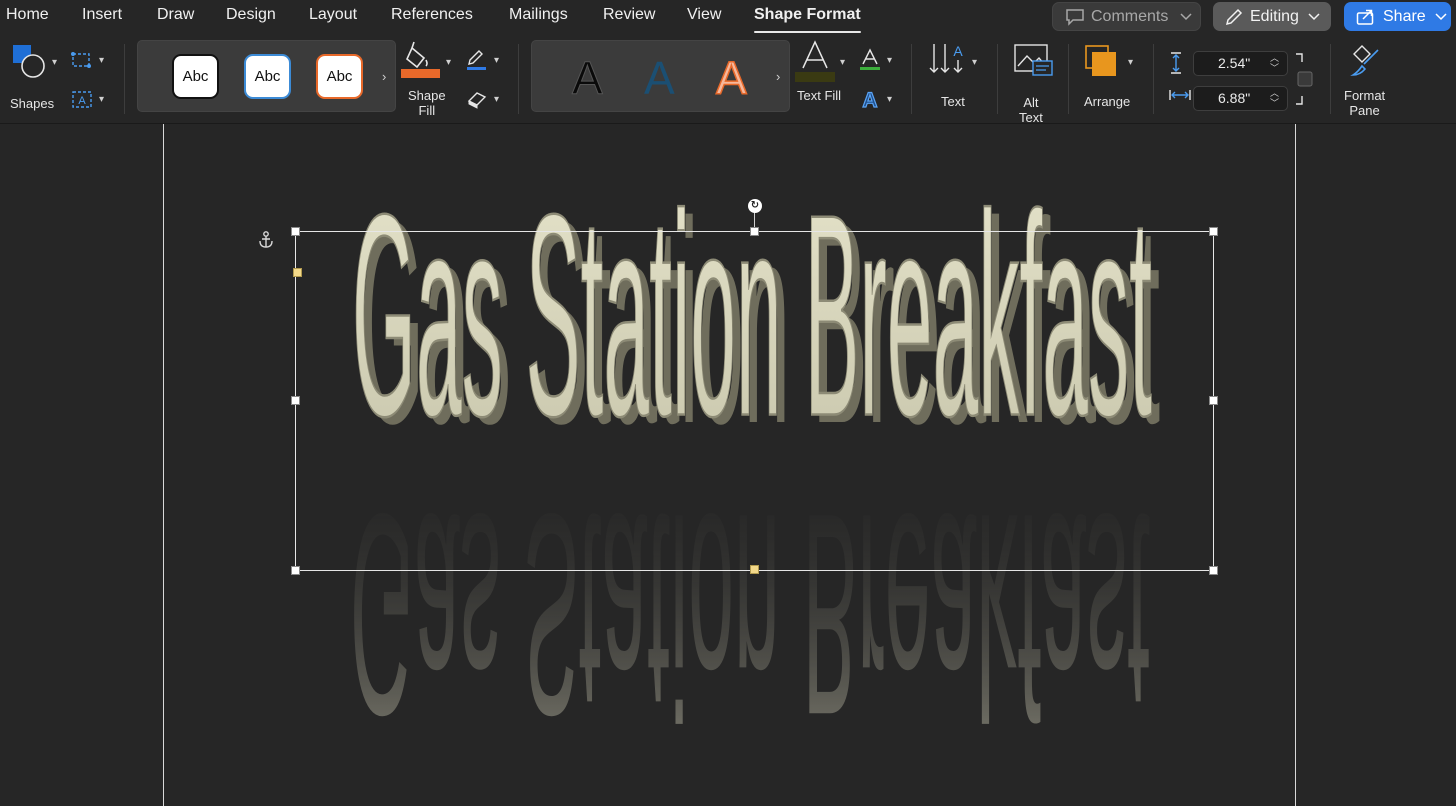 Image resolution: width=1456 pixels, height=806 pixels. Describe the element at coordinates (251, 15) in the screenshot. I see `tab-design: Design` at that location.